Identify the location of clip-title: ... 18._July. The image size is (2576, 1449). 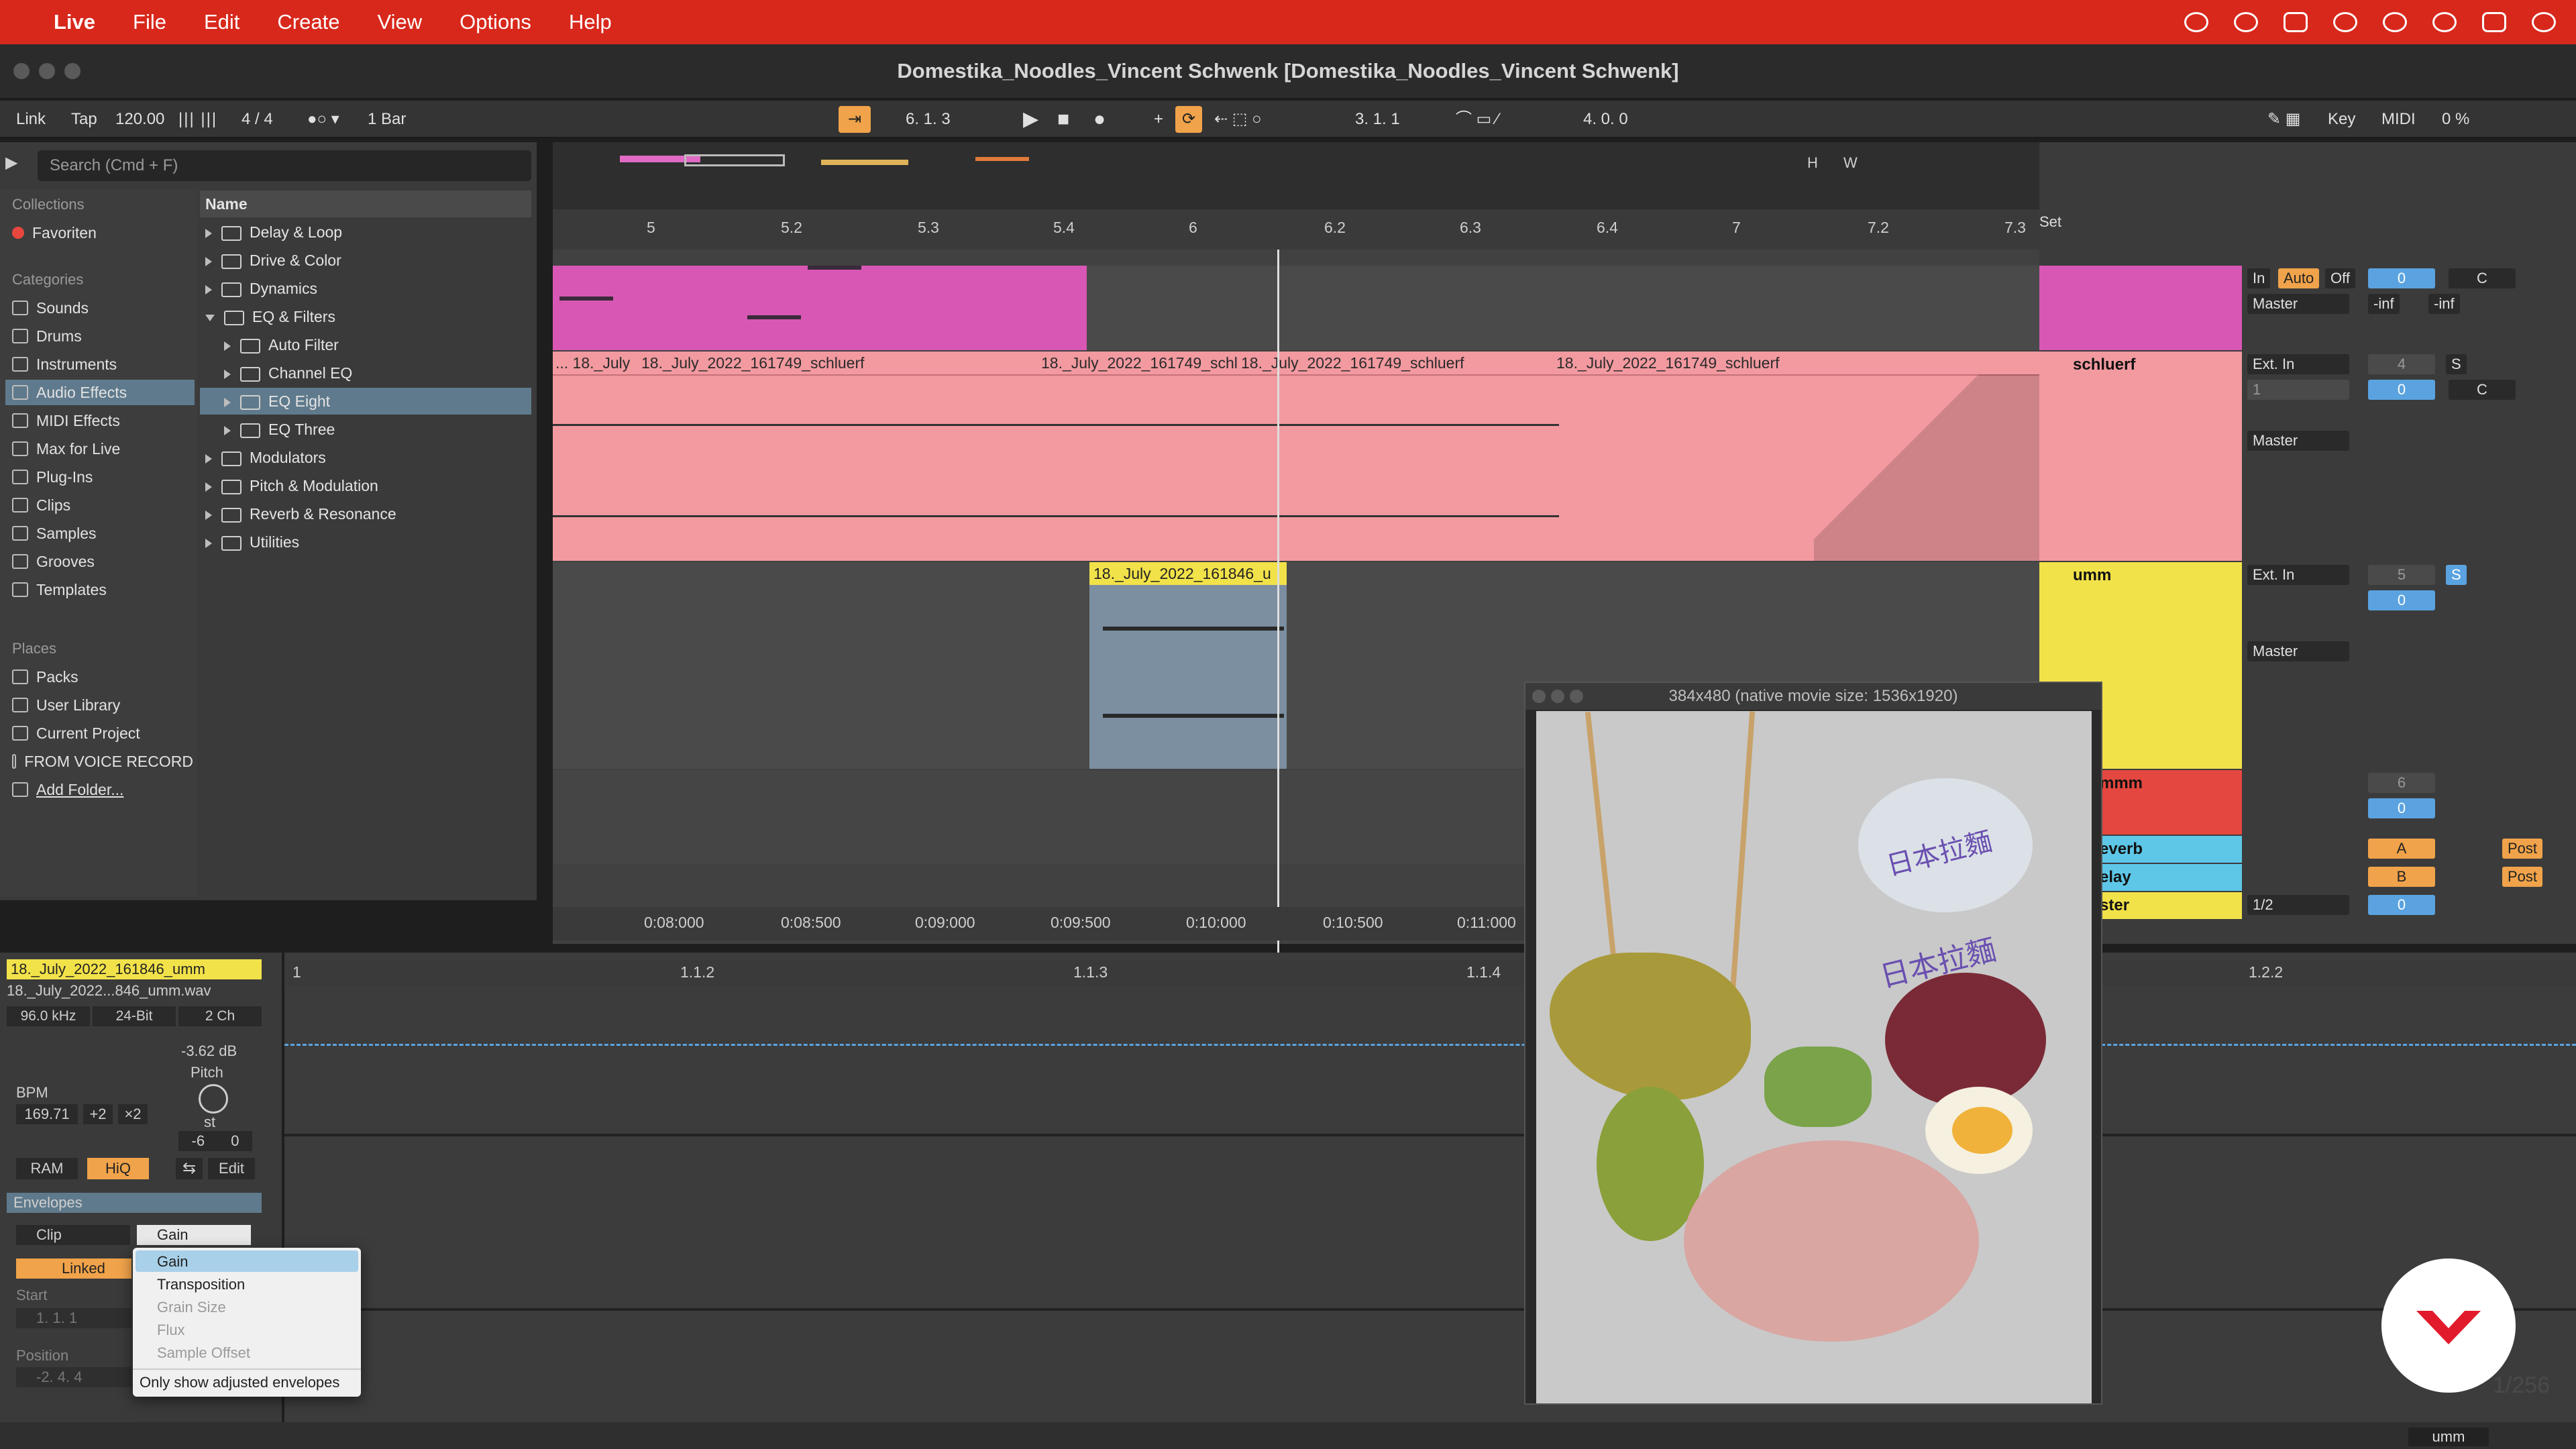
(595, 363).